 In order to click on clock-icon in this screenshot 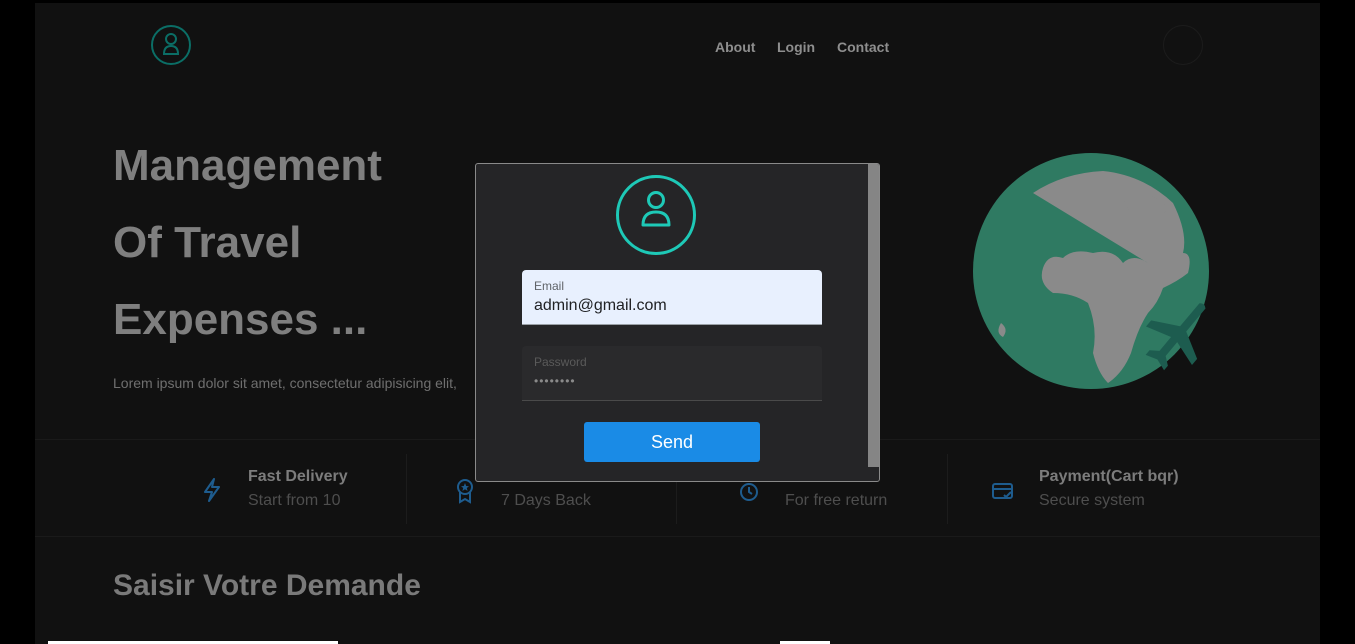, I will do `click(749, 494)`.